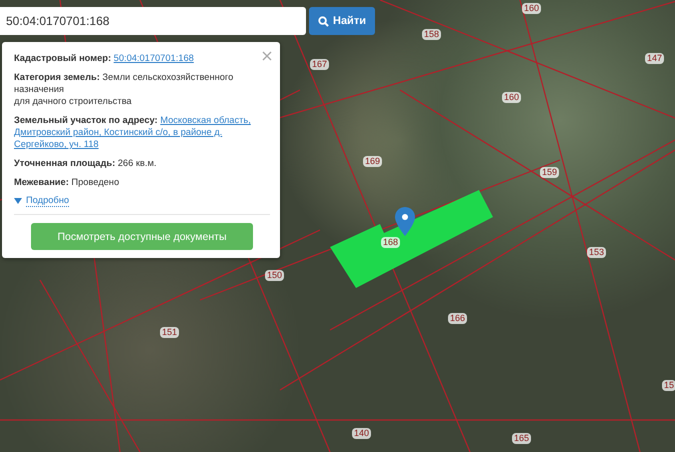 Image resolution: width=675 pixels, height=452 pixels. Describe the element at coordinates (205, 120) in the screenshot. I see `field-link: Московская область,` at that location.